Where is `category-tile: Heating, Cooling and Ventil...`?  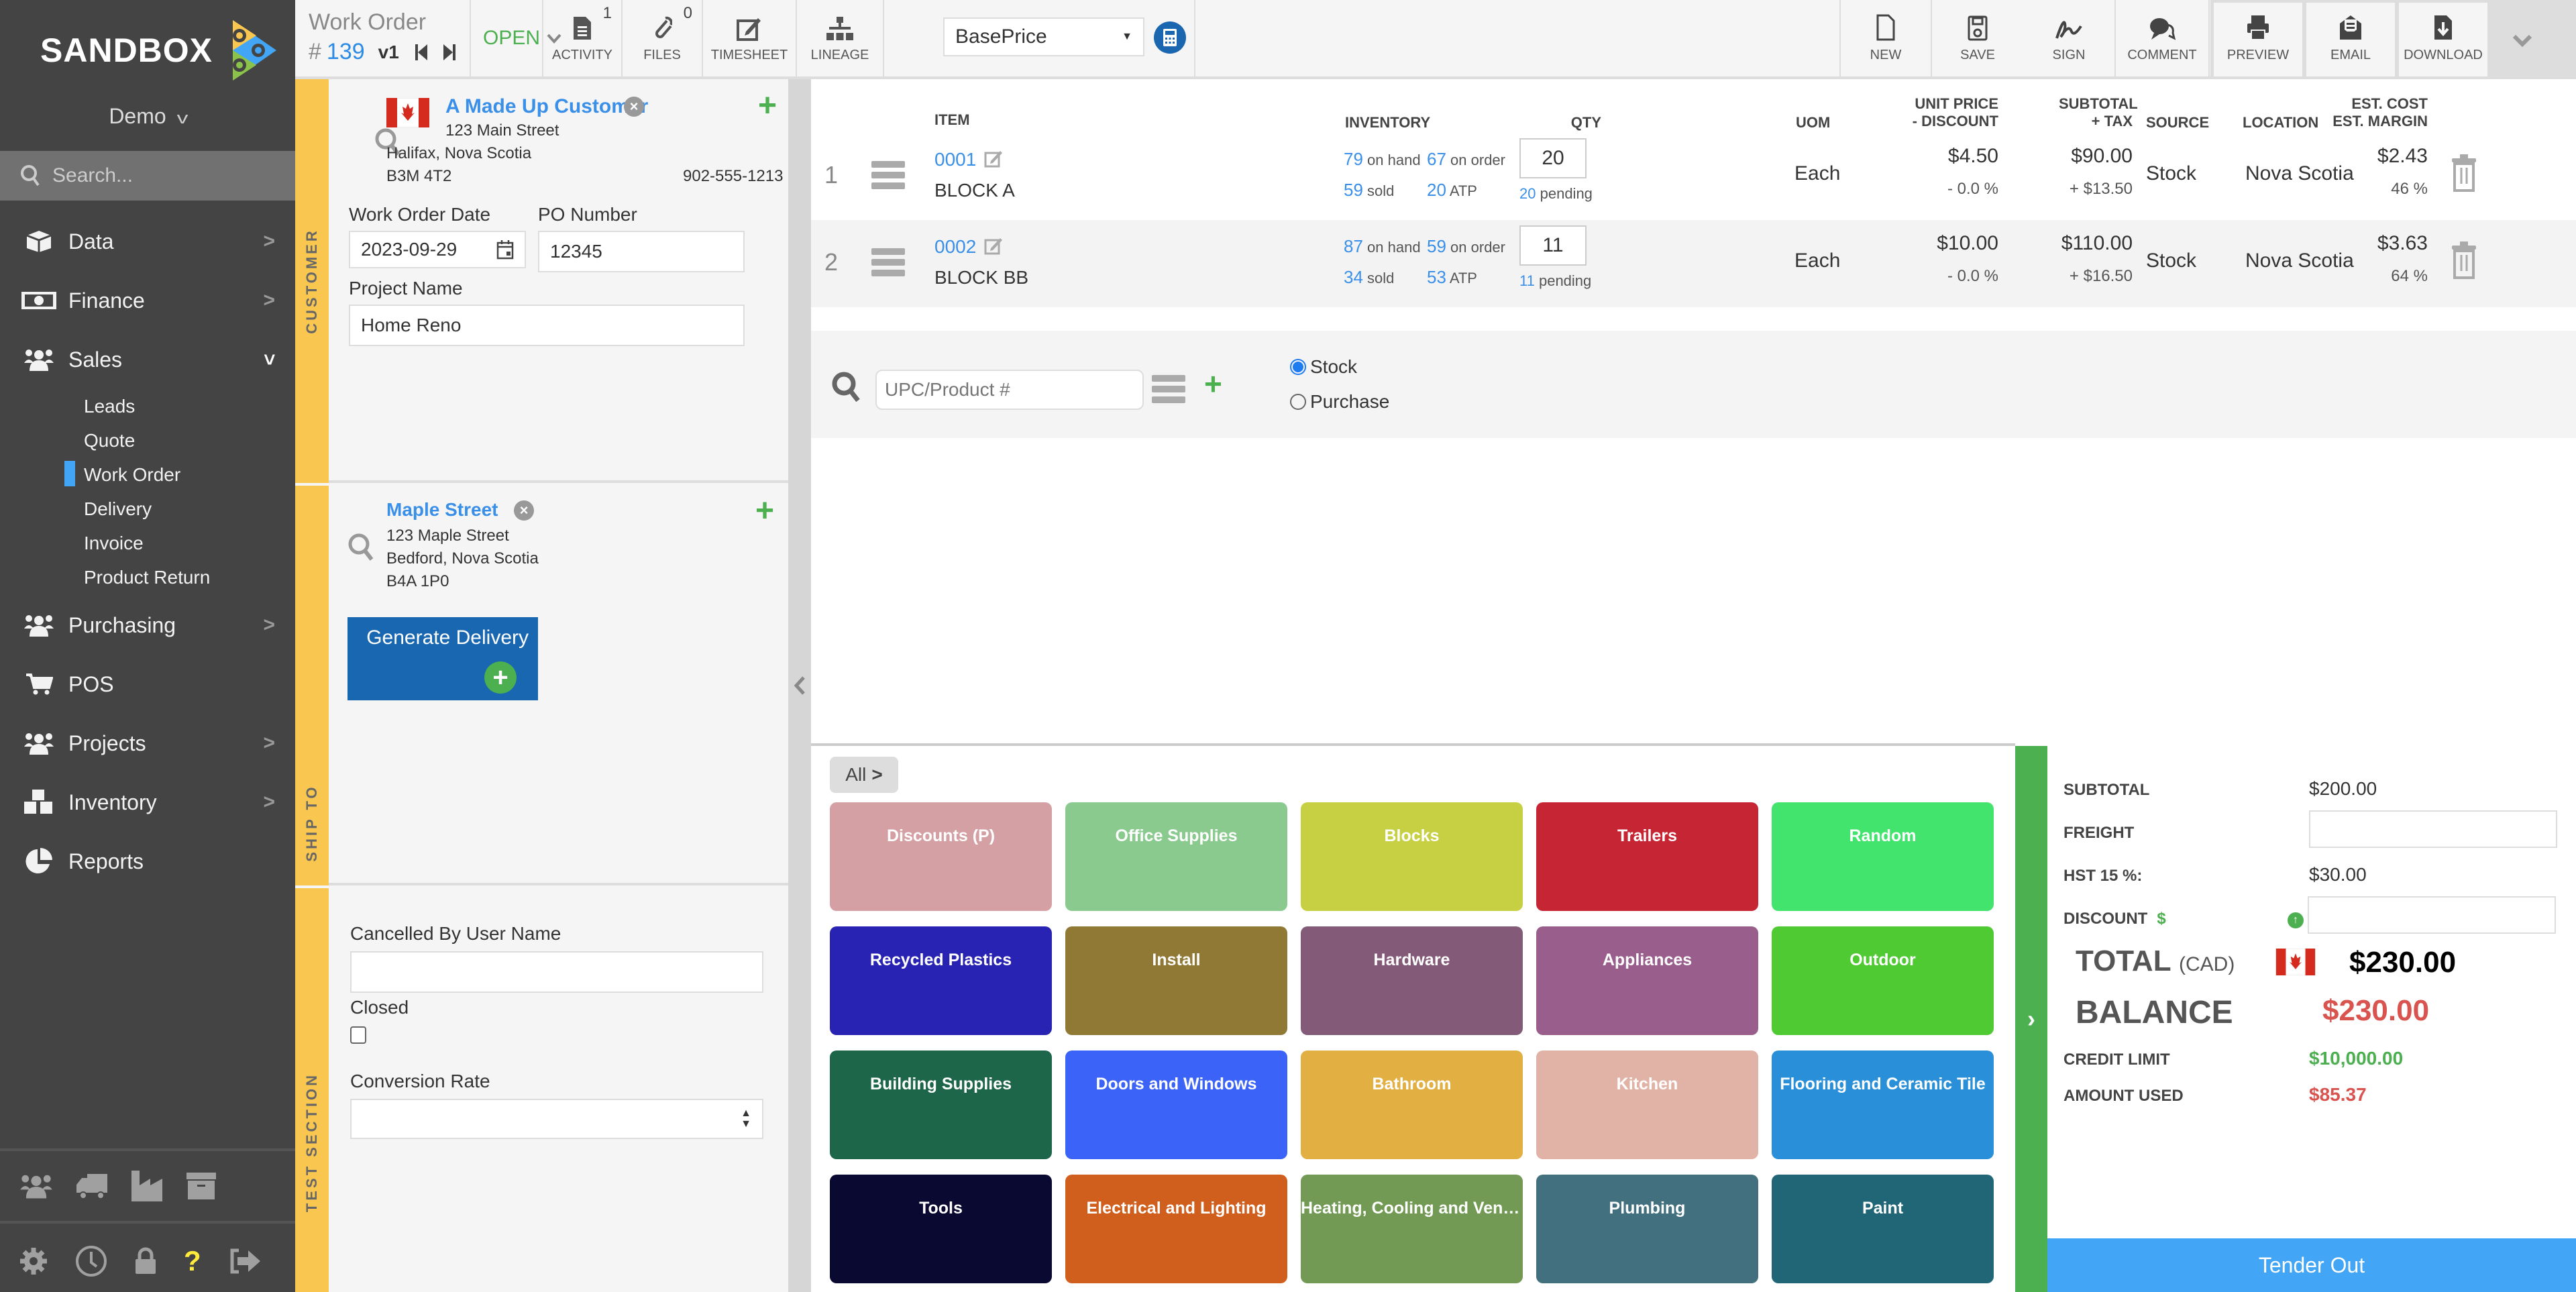
category-tile: Heating, Cooling and Ventil... is located at coordinates (1412, 1229).